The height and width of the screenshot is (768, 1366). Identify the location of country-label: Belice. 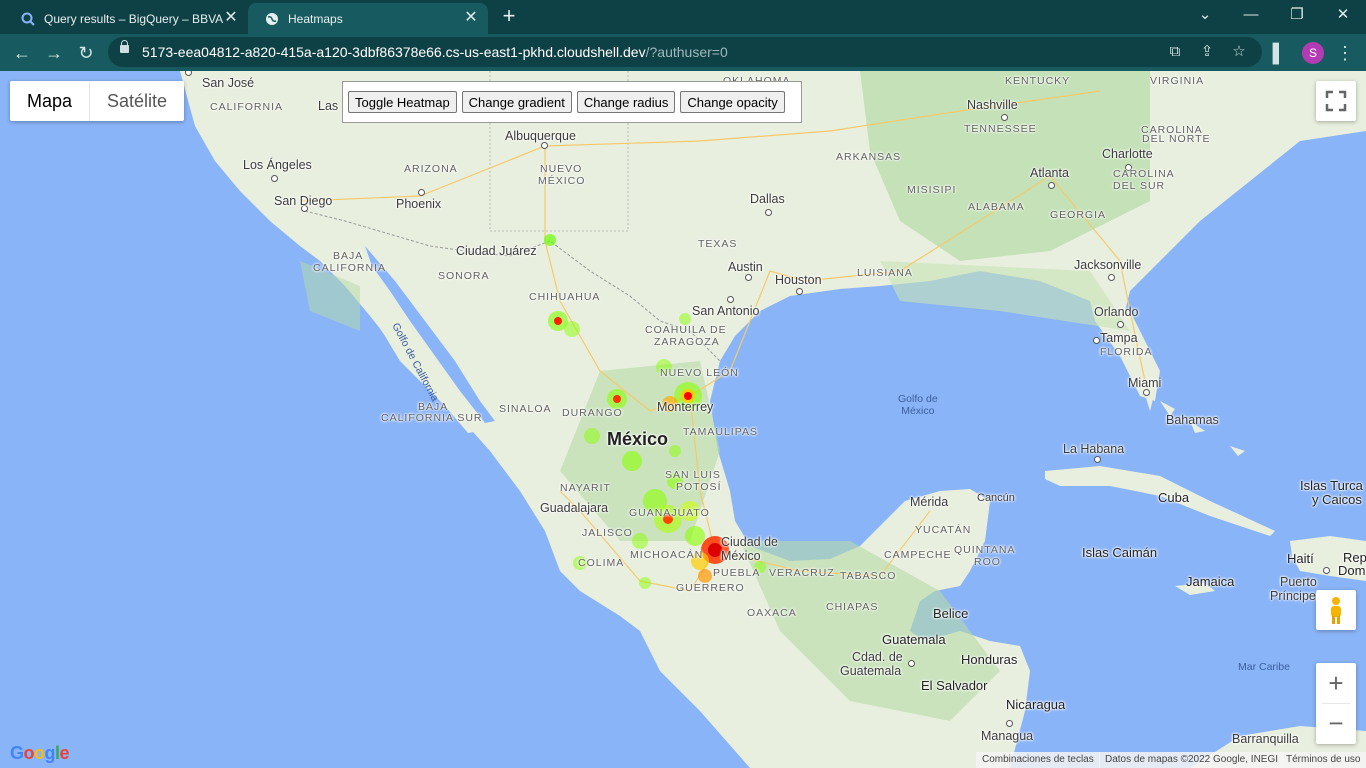
(951, 613).